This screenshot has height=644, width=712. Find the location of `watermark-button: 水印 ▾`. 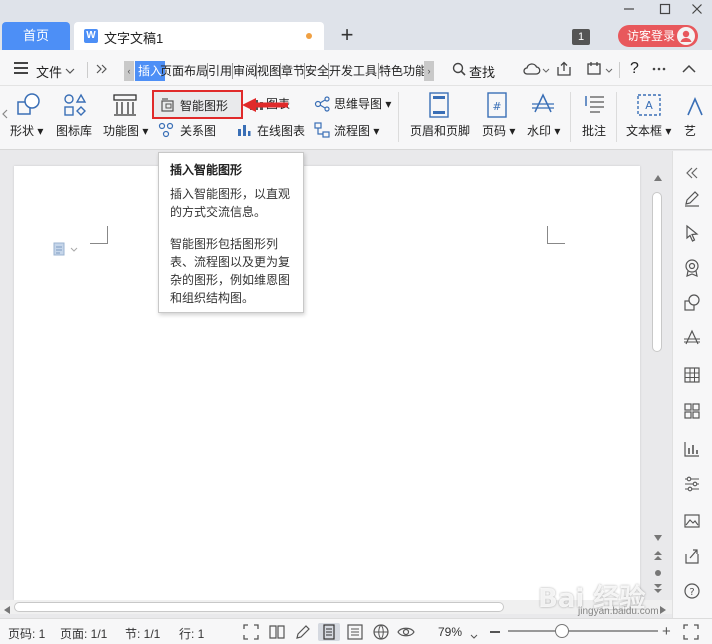

watermark-button: 水印 ▾ is located at coordinates (543, 130).